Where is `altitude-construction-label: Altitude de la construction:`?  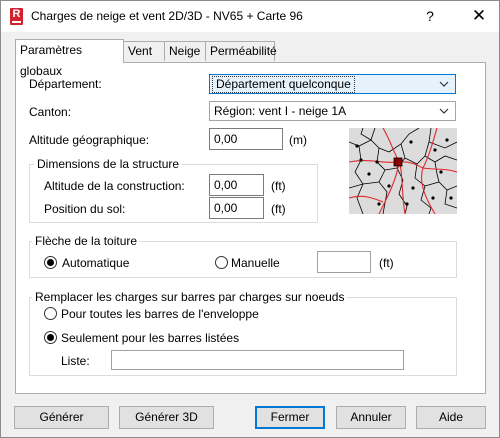 altitude-construction-label: Altitude de la construction: is located at coordinates (114, 186).